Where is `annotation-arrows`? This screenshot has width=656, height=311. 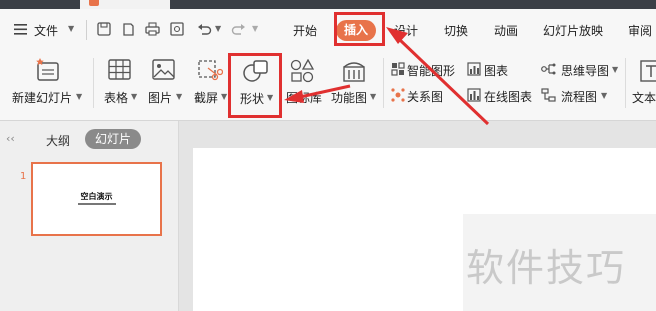 annotation-arrows is located at coordinates (387, 76).